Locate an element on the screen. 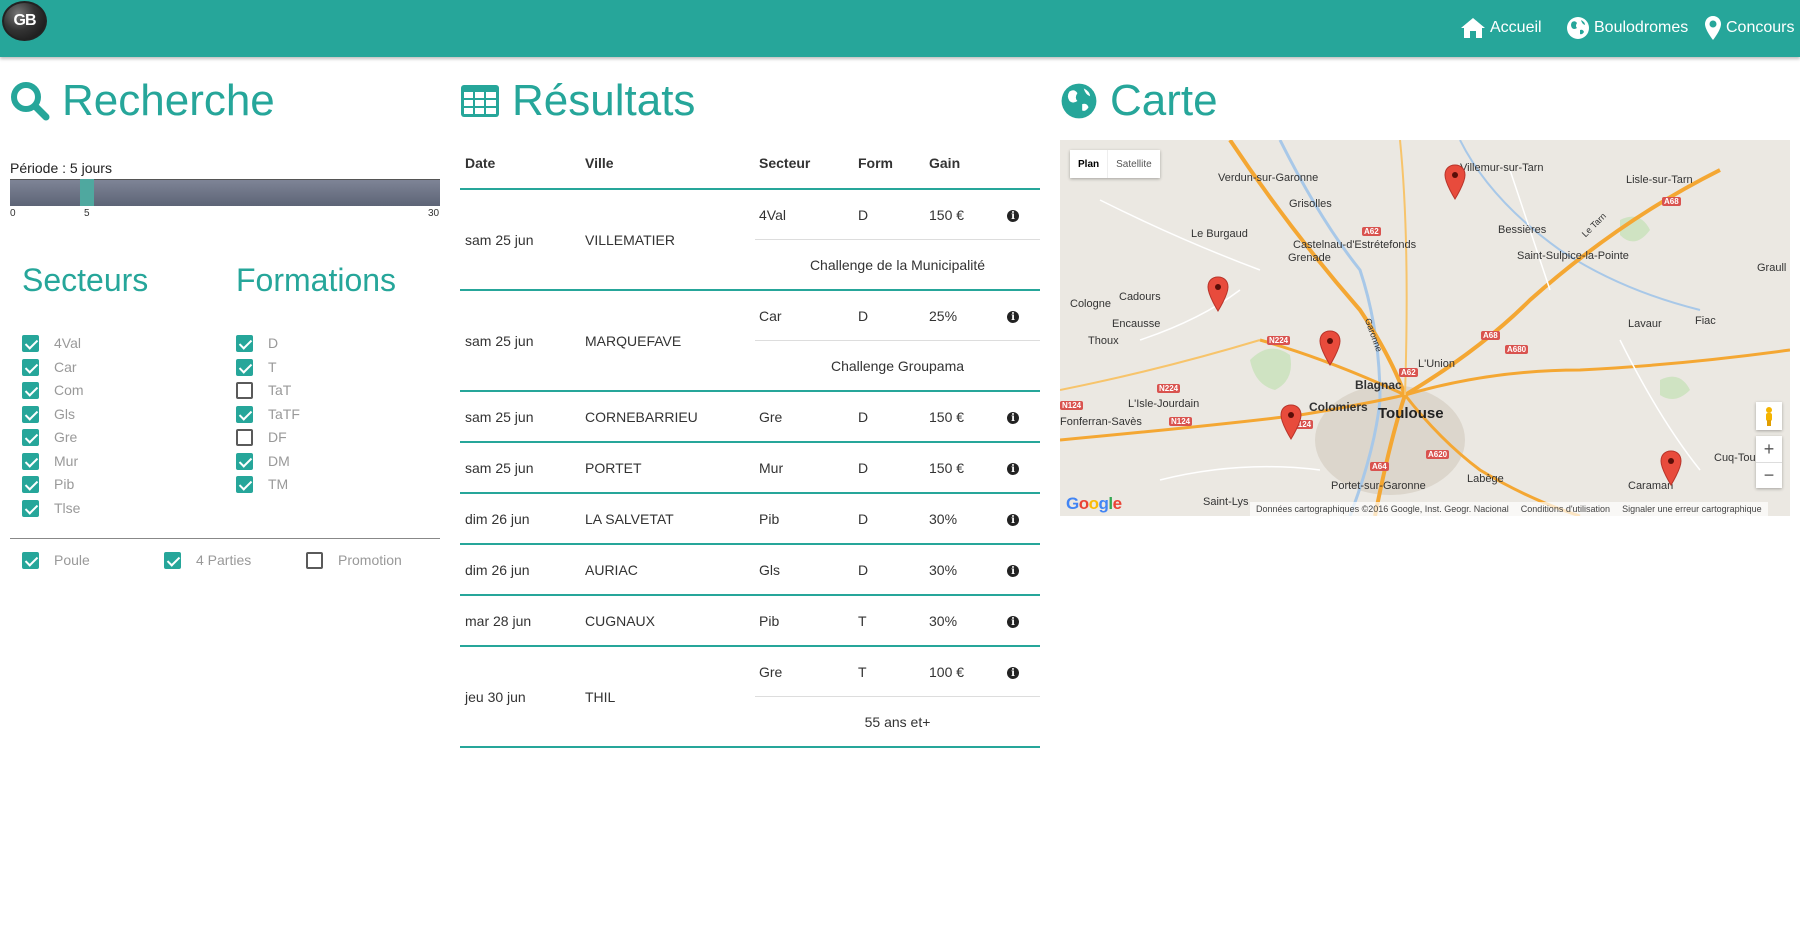 This screenshot has height=935, width=1800. nav-boulodromes: Boulodromes is located at coordinates (1627, 28).